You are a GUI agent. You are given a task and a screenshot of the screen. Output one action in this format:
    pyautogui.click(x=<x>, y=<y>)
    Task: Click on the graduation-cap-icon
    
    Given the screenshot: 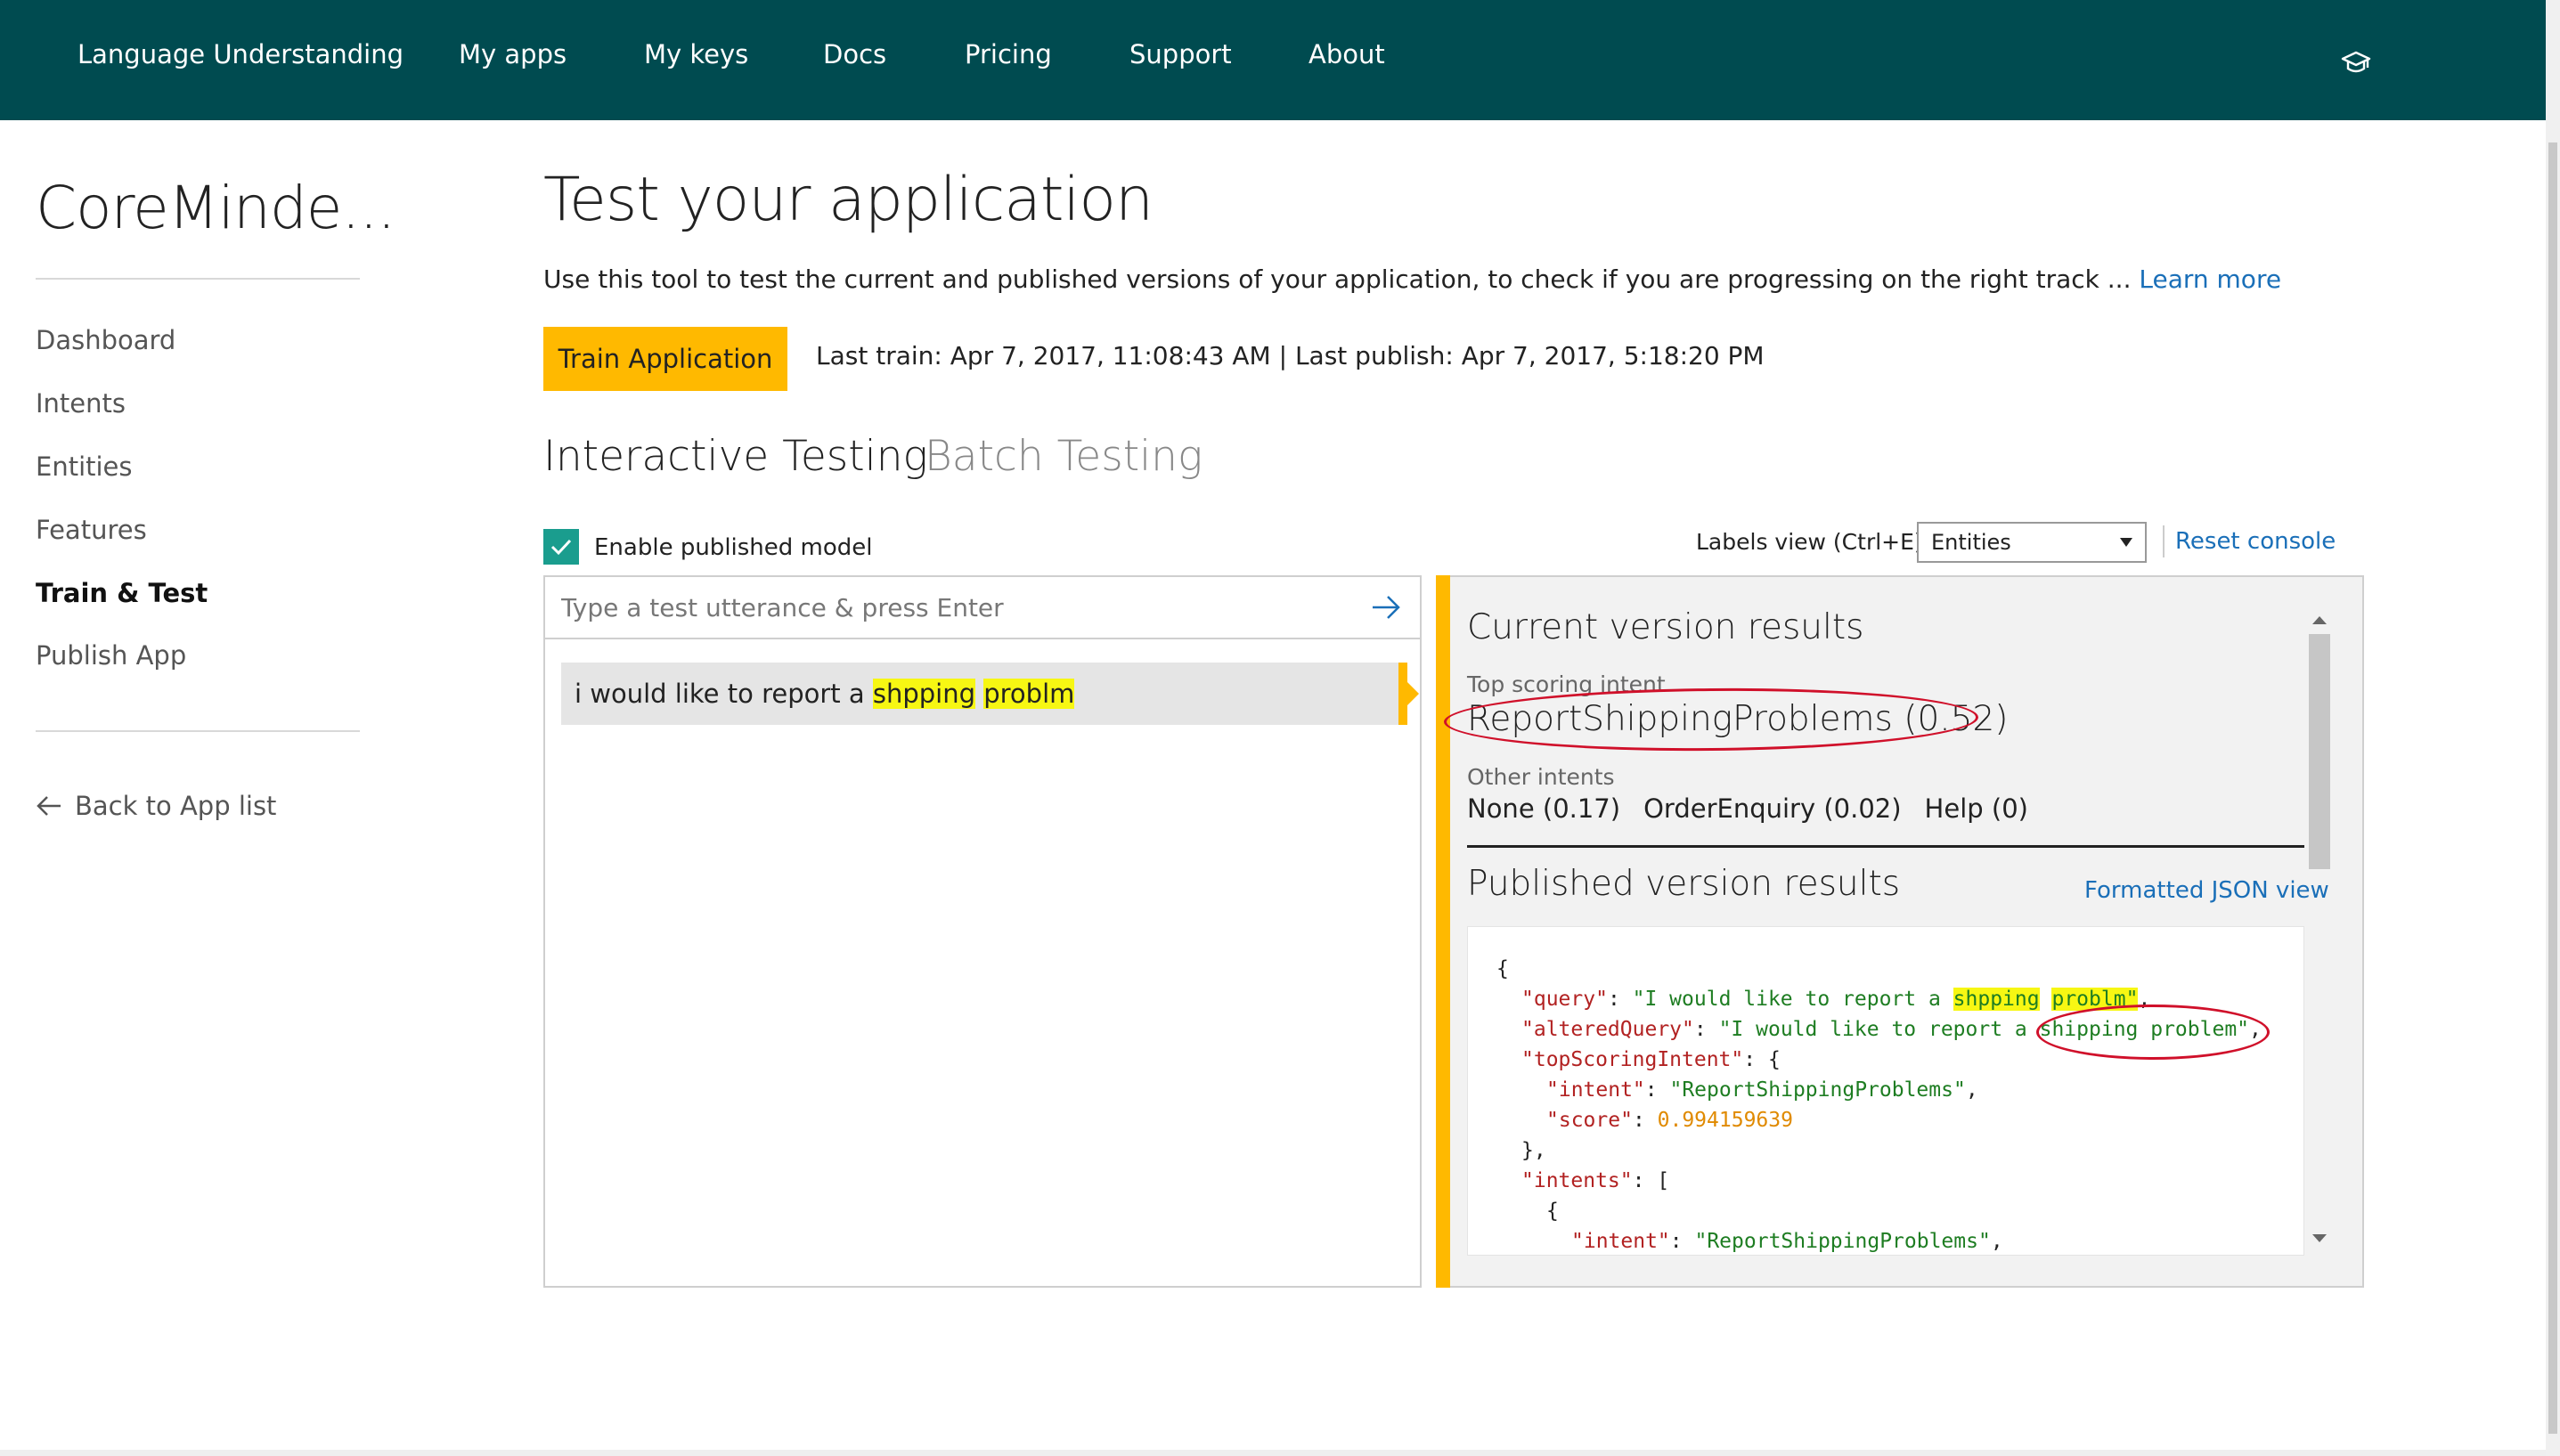 What is the action you would take?
    pyautogui.click(x=2356, y=63)
    